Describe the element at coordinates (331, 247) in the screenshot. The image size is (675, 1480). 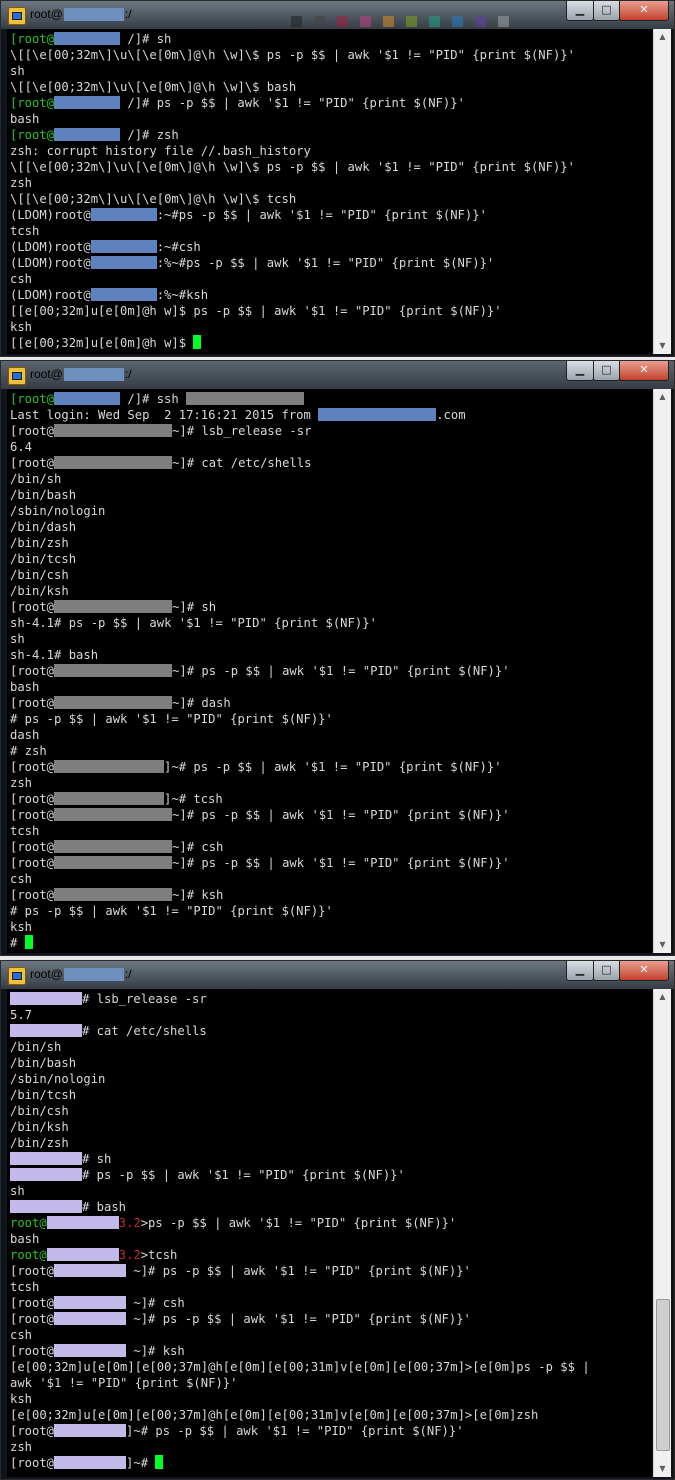
I see `terminal-line: (LDOM)root@:~#csh` at that location.